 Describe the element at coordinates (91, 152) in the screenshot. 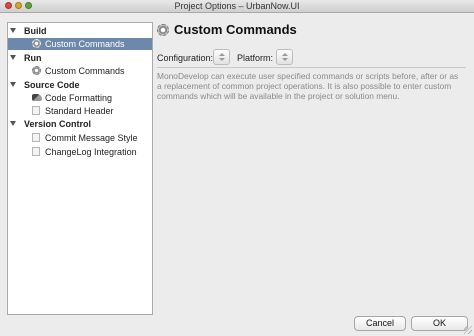

I see `sidebar-item-label: ChangeLog Integration` at that location.